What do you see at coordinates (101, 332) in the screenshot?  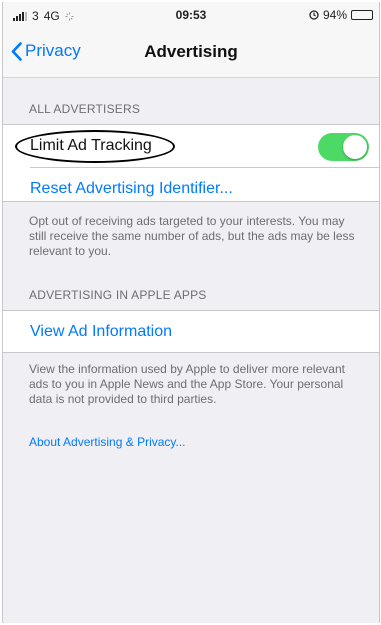 I see `view-ad-information-link: View Ad Information` at bounding box center [101, 332].